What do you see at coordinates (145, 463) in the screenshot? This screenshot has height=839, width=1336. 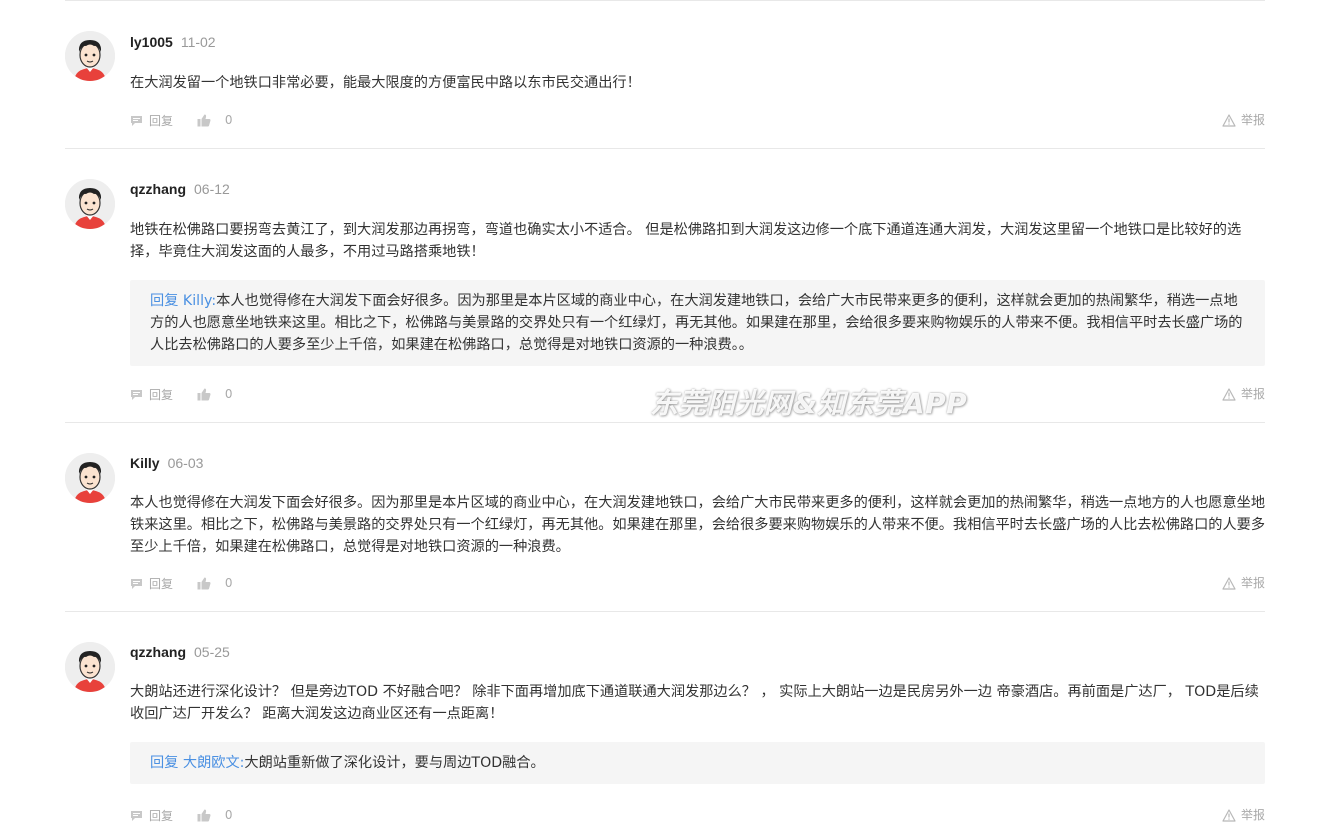 I see `username: Killy` at bounding box center [145, 463].